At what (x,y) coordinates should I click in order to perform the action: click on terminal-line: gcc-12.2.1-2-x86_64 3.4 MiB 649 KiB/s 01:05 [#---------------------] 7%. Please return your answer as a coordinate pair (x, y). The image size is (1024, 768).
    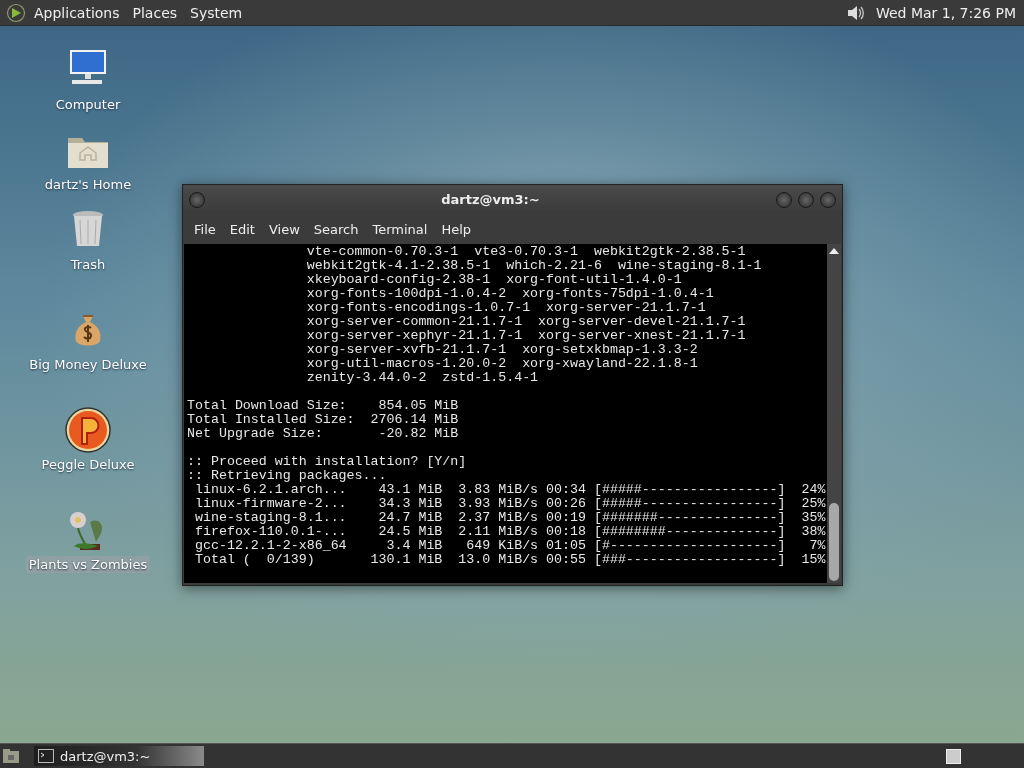
    Looking at the image, I should click on (510, 546).